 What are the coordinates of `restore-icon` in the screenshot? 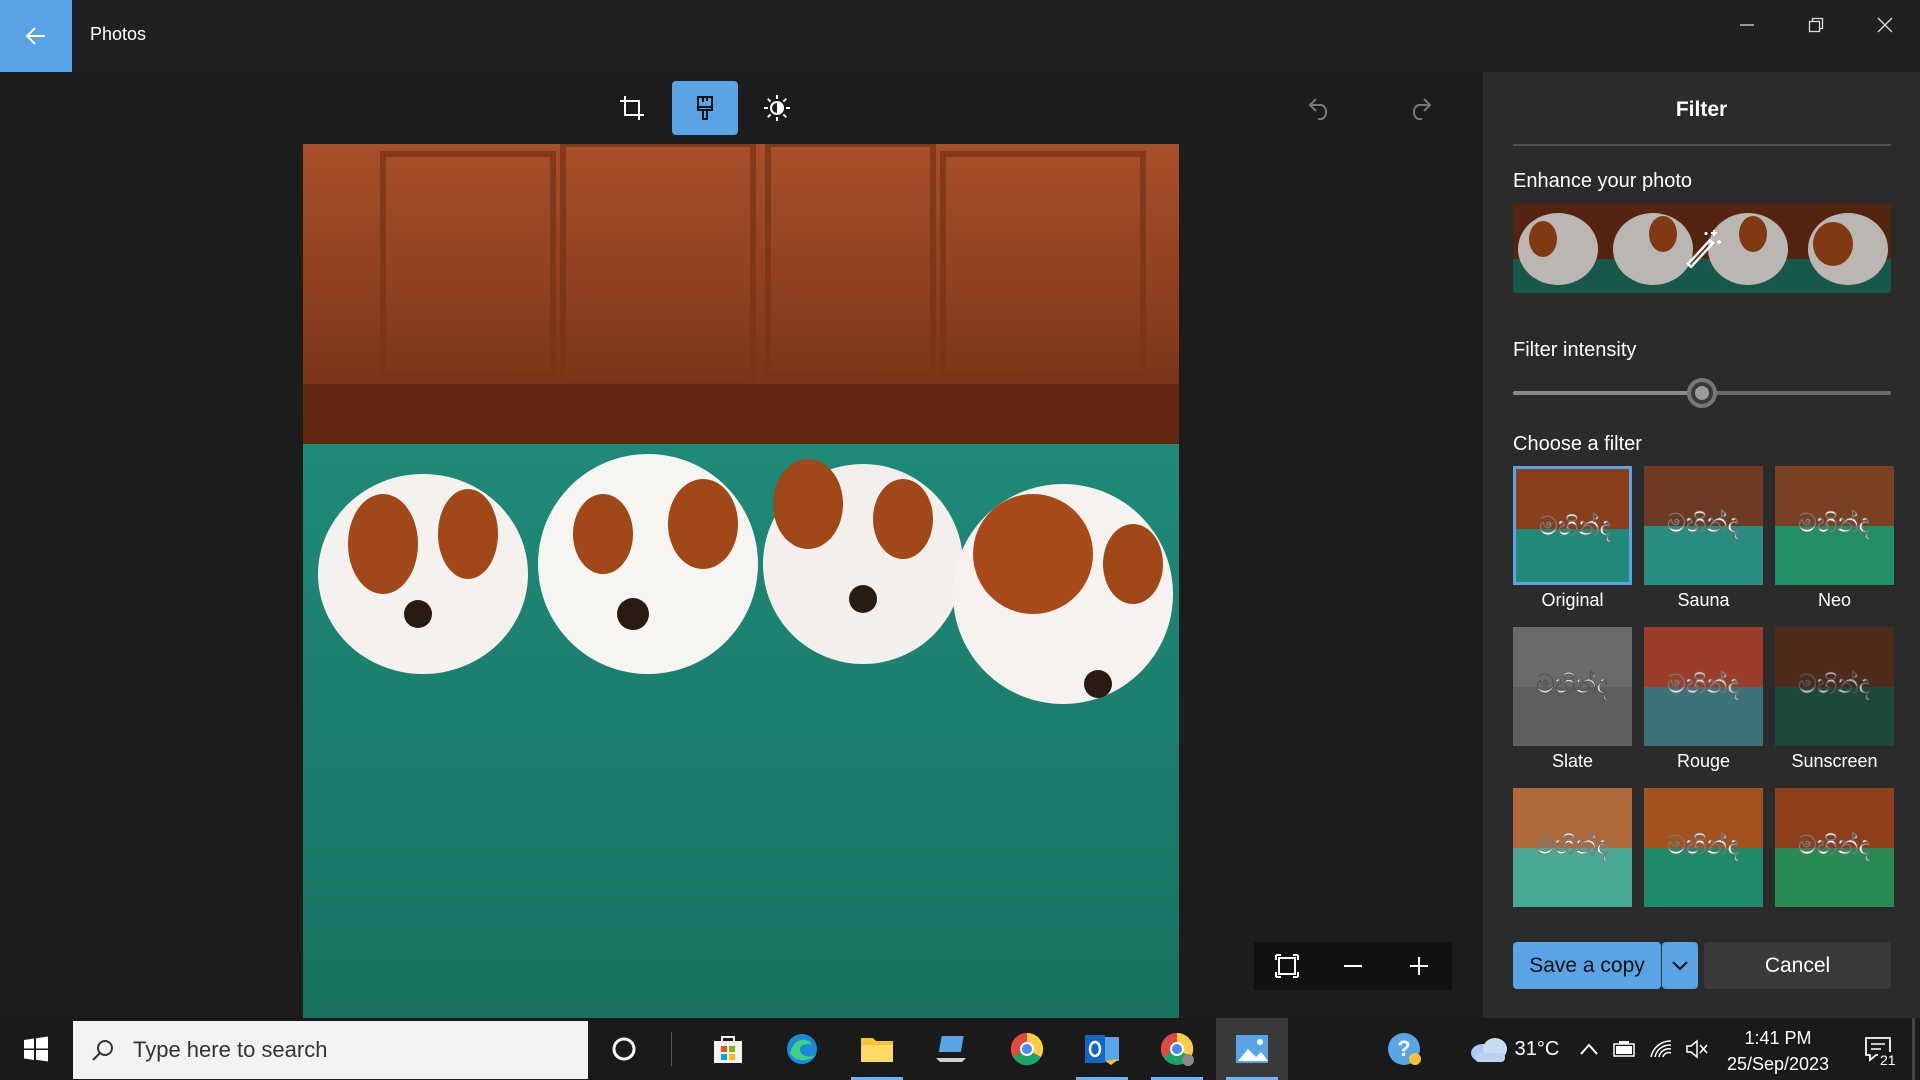 It's located at (1816, 25).